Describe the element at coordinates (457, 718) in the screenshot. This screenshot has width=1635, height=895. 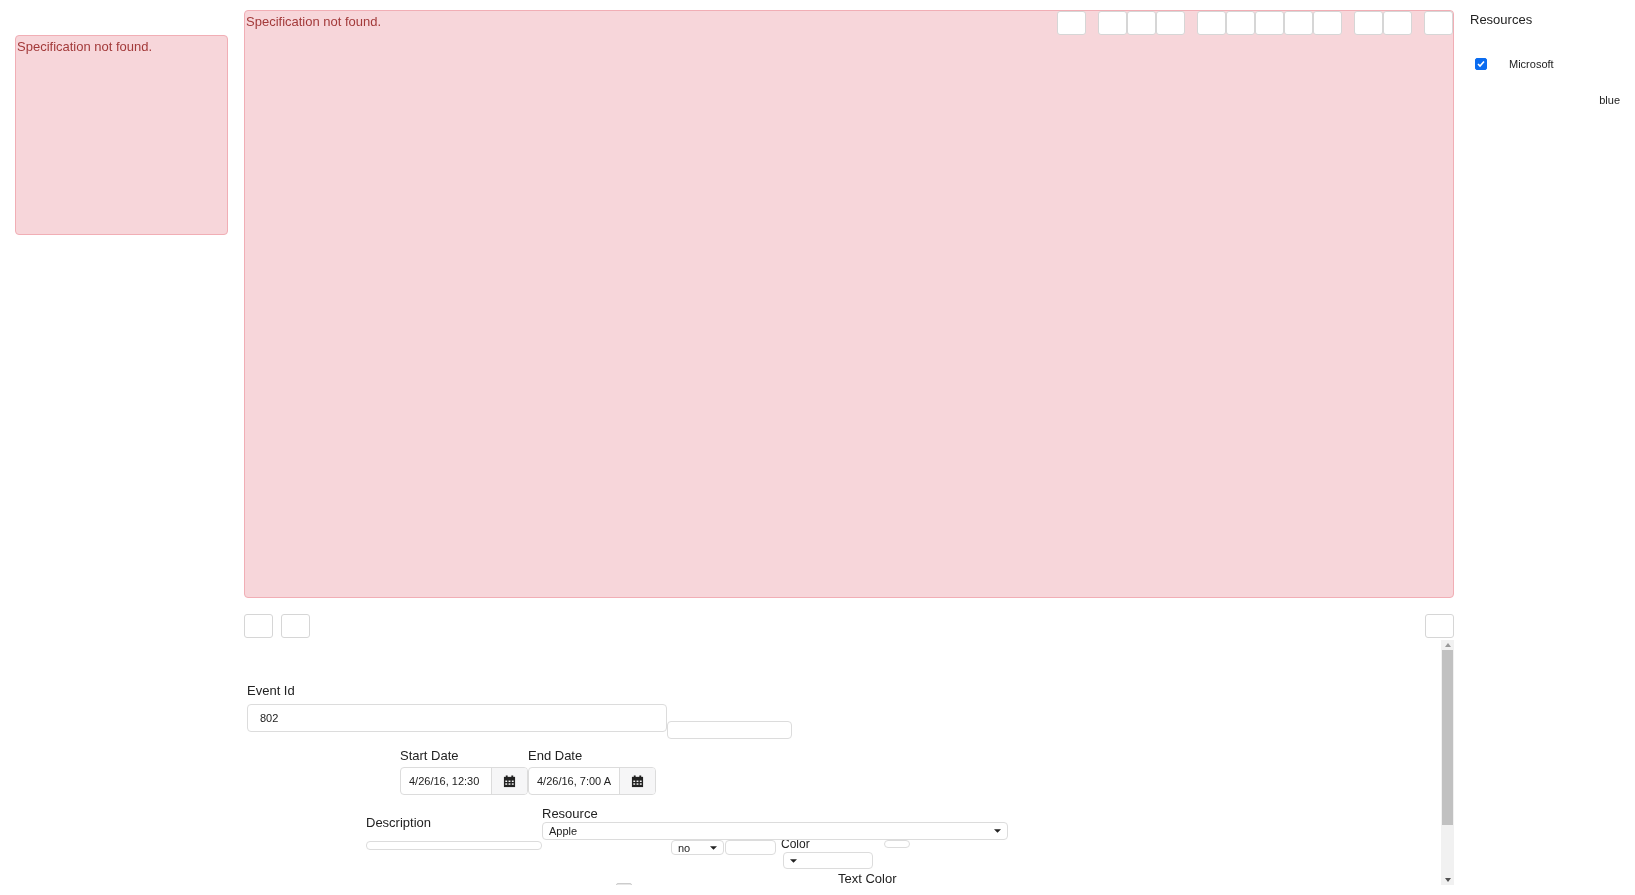
I see `event-id-field: 802` at that location.